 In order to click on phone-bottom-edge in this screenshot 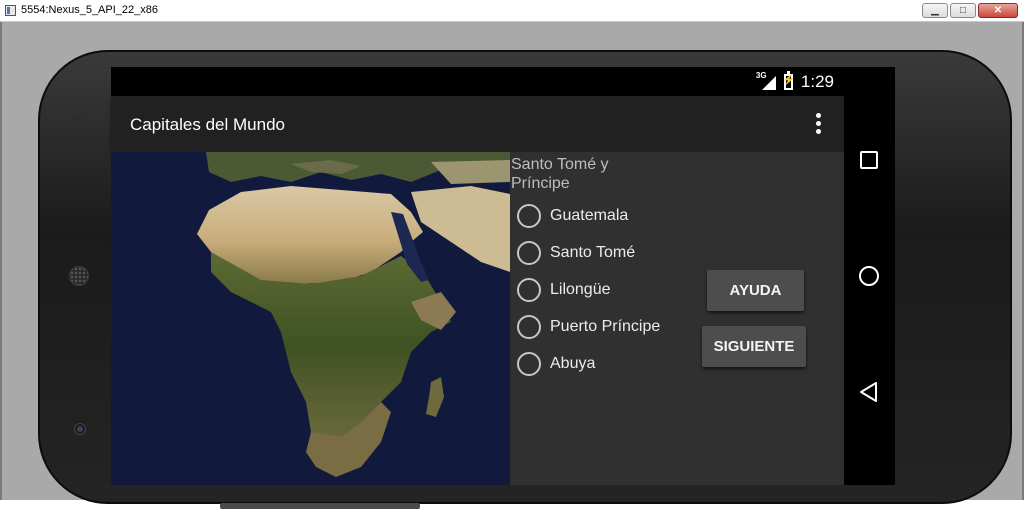, I will do `click(320, 506)`.